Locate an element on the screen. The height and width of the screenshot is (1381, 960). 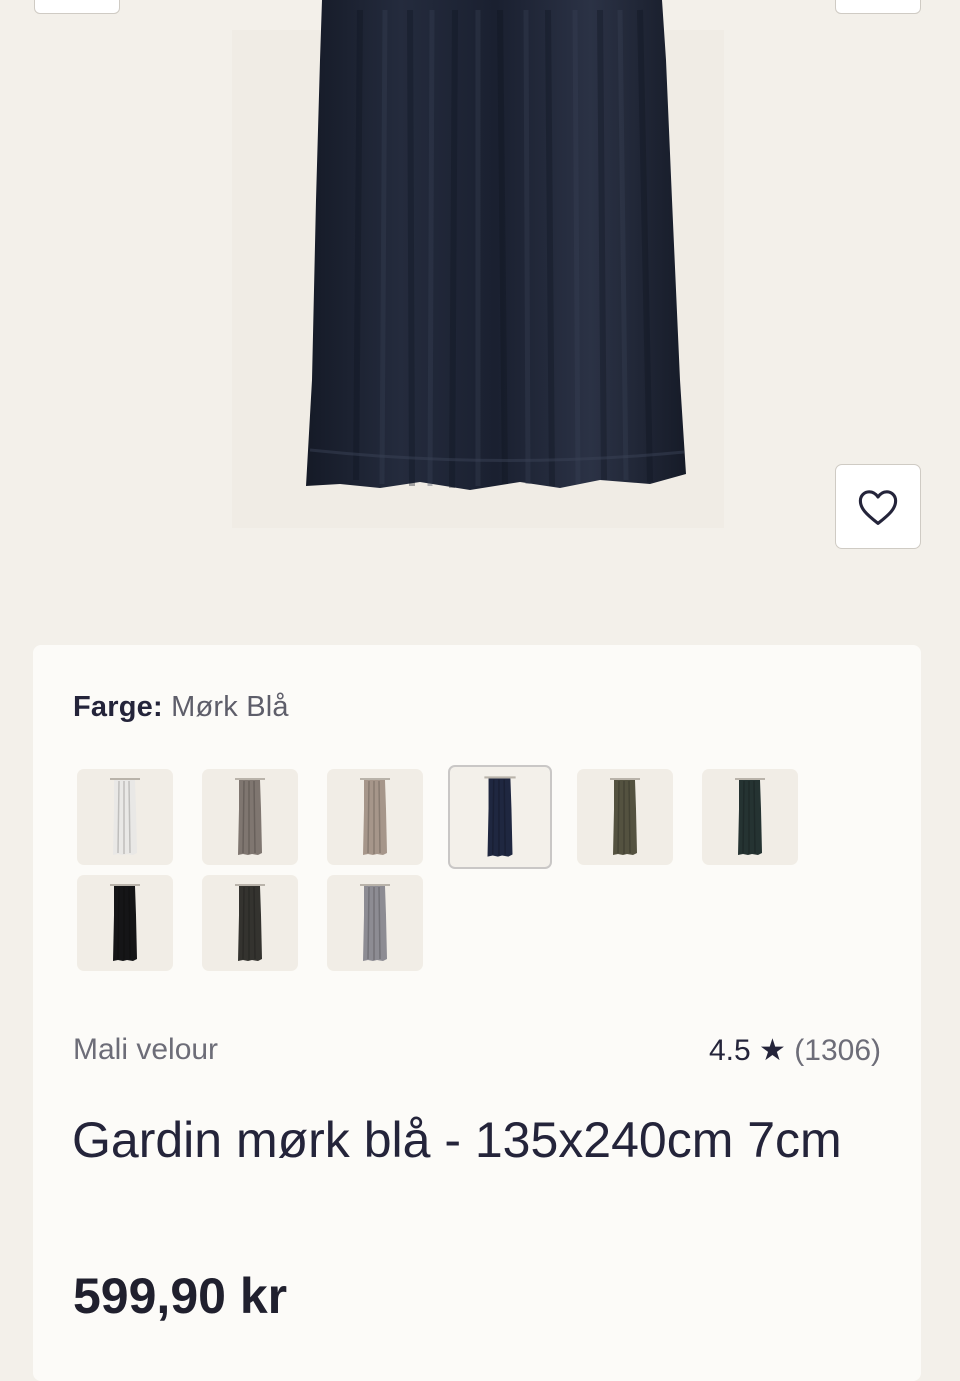
color-swatch-beige is located at coordinates (375, 817).